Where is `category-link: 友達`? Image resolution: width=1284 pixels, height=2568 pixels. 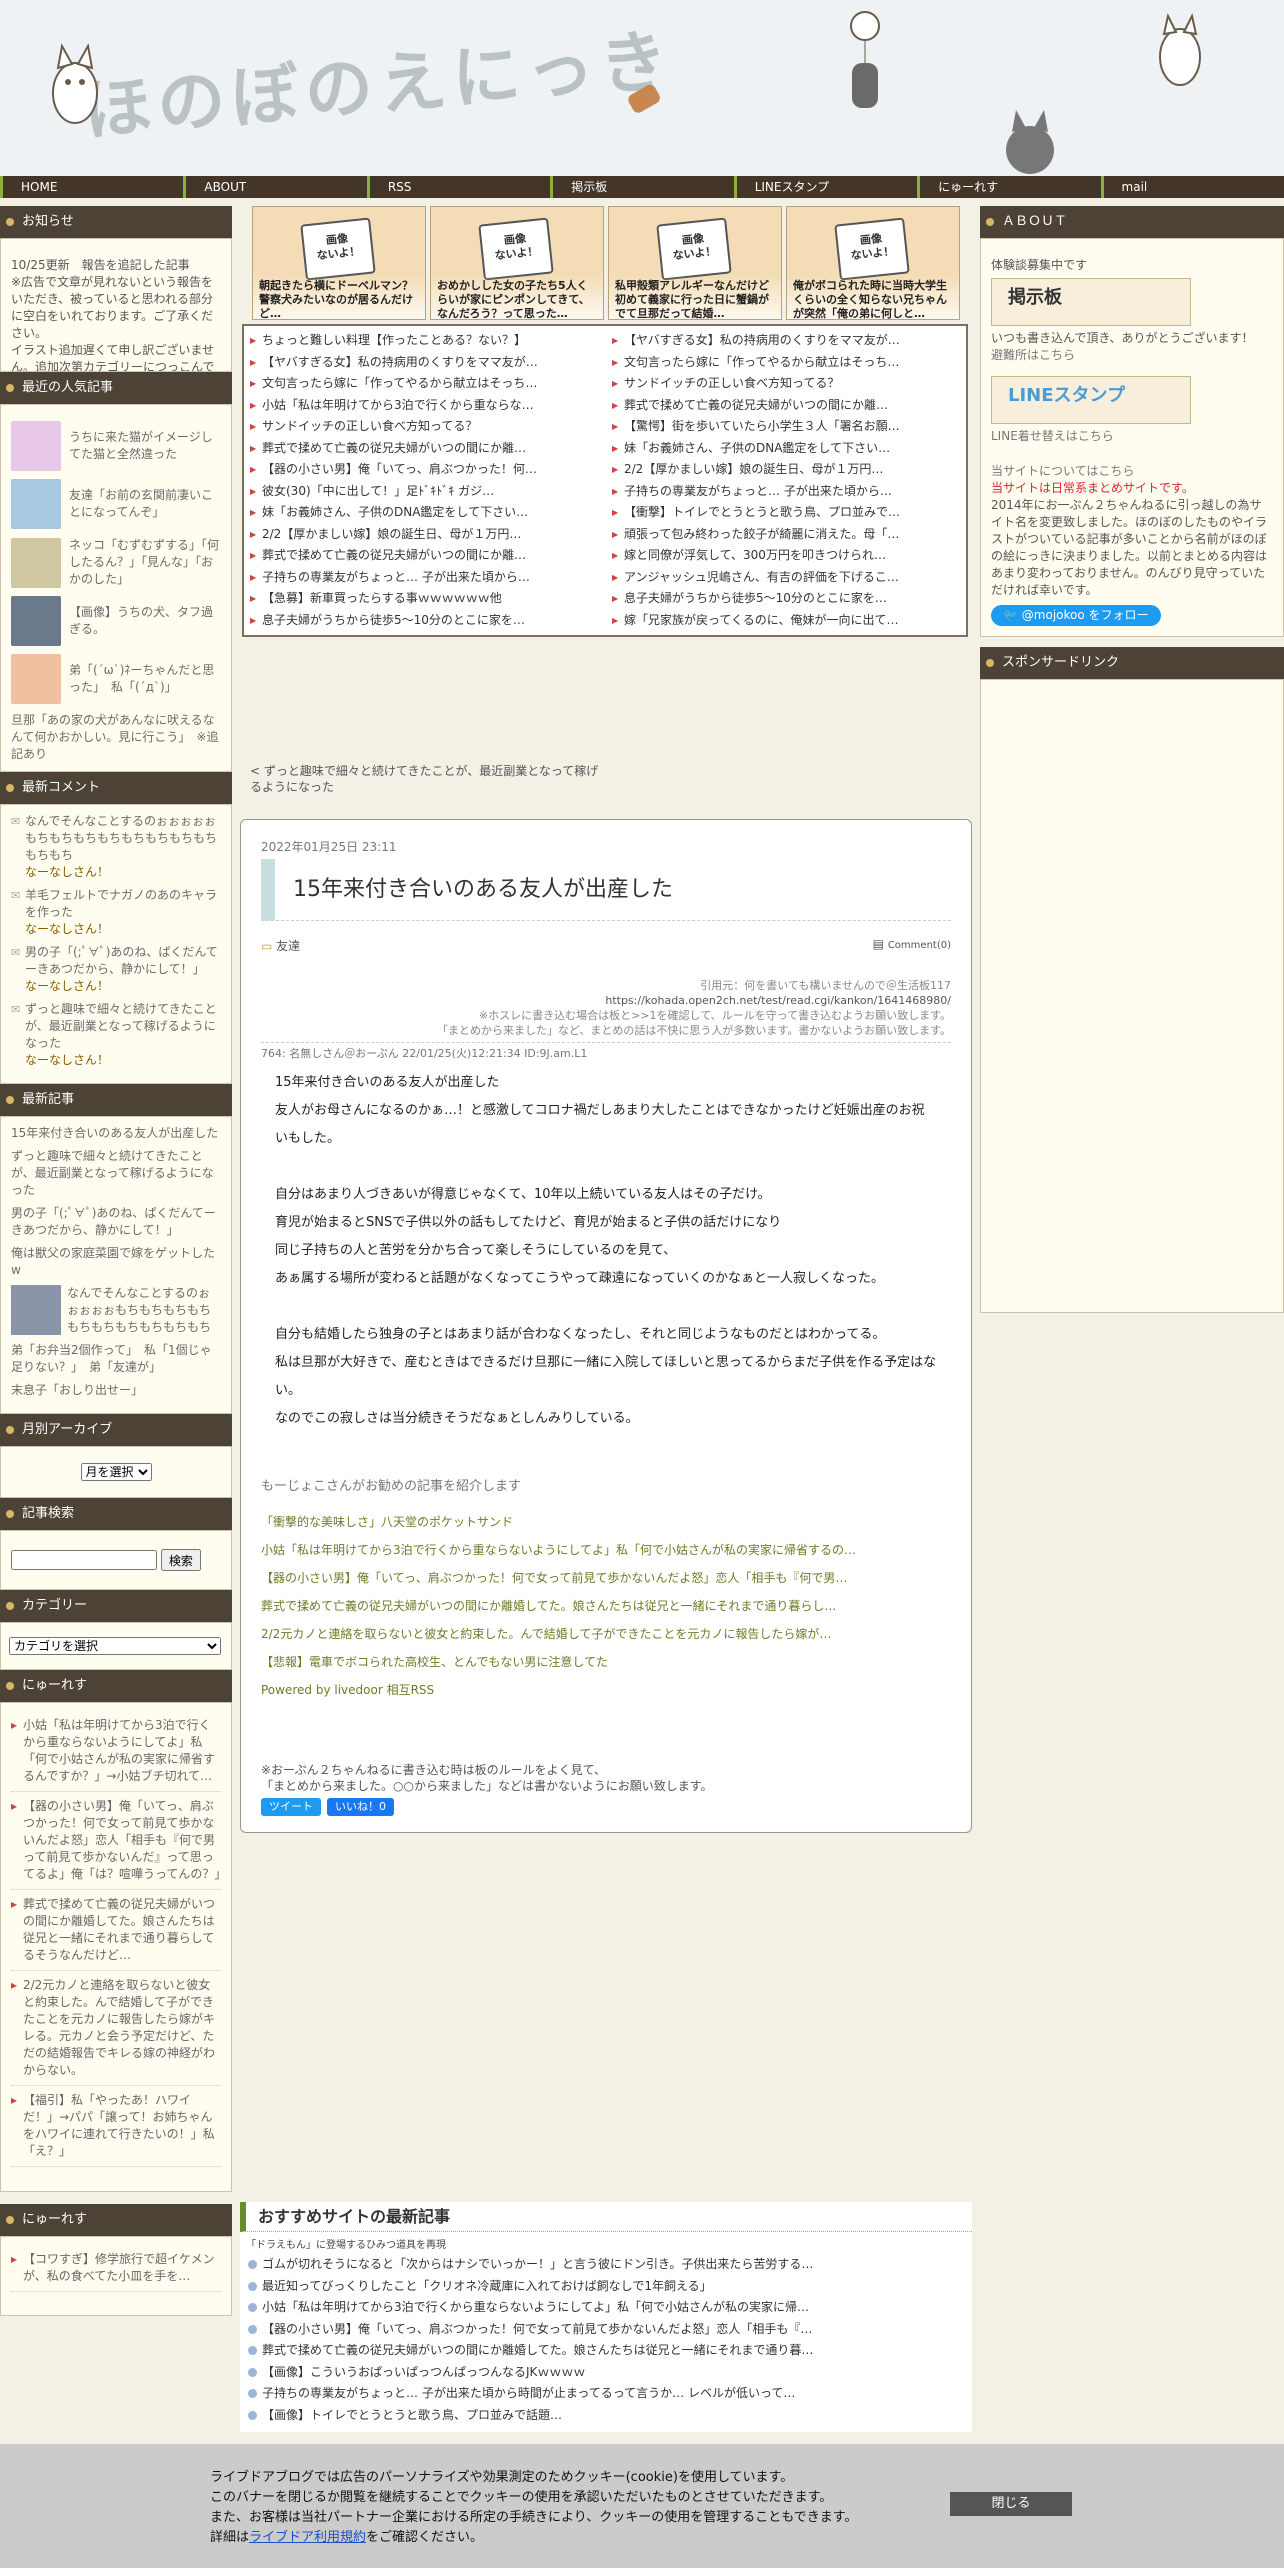 category-link: 友達 is located at coordinates (288, 946).